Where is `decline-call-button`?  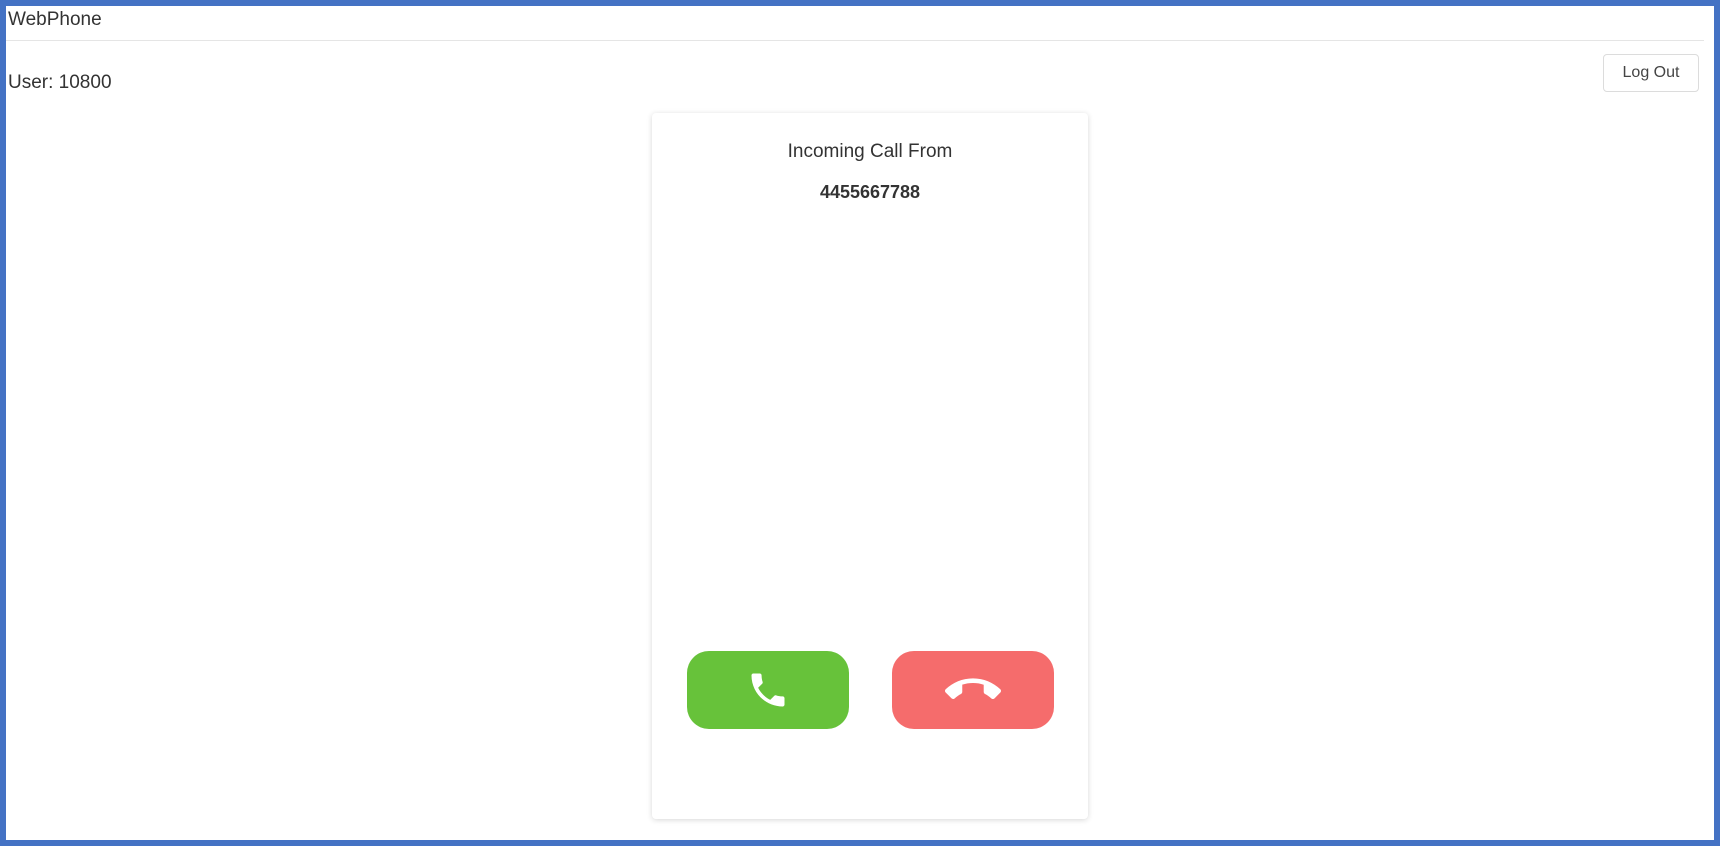
decline-call-button is located at coordinates (973, 690).